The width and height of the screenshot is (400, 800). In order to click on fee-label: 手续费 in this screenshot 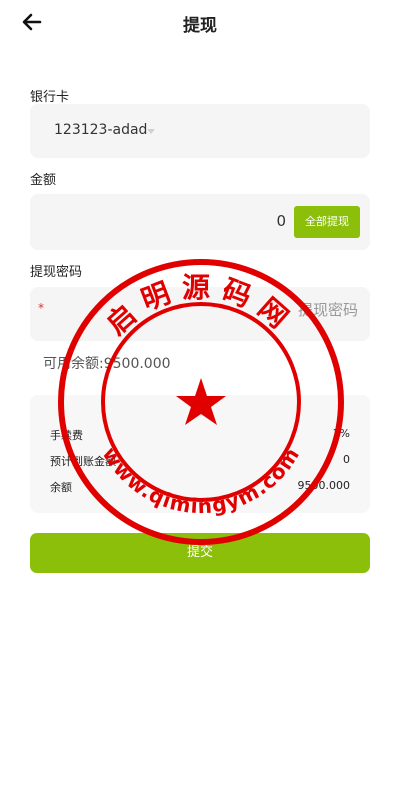, I will do `click(66, 435)`.